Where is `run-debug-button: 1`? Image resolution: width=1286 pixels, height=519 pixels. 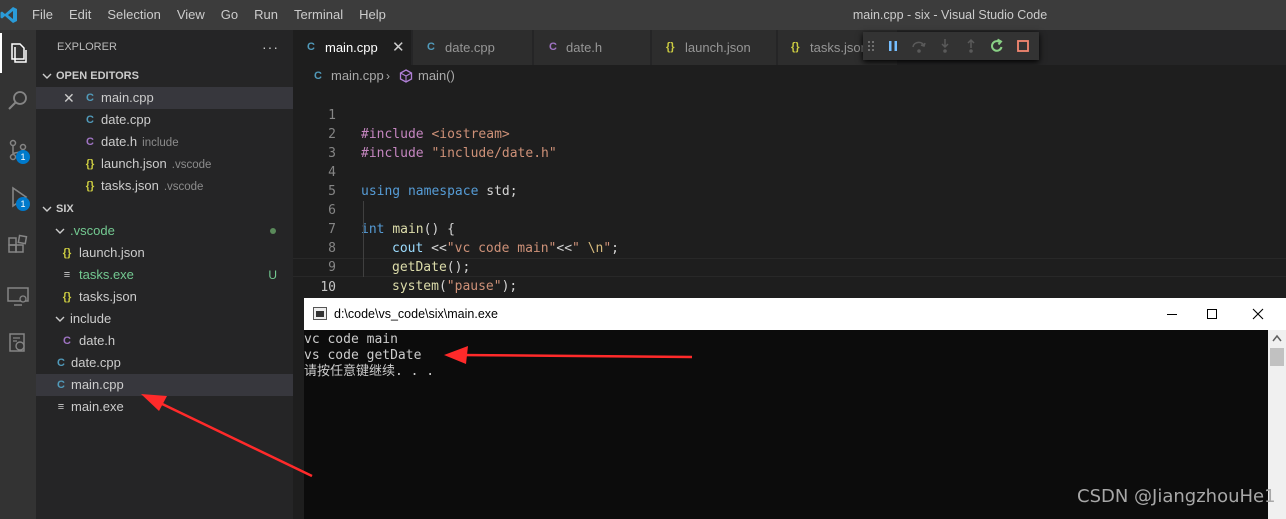
run-debug-button: 1 is located at coordinates (18, 197).